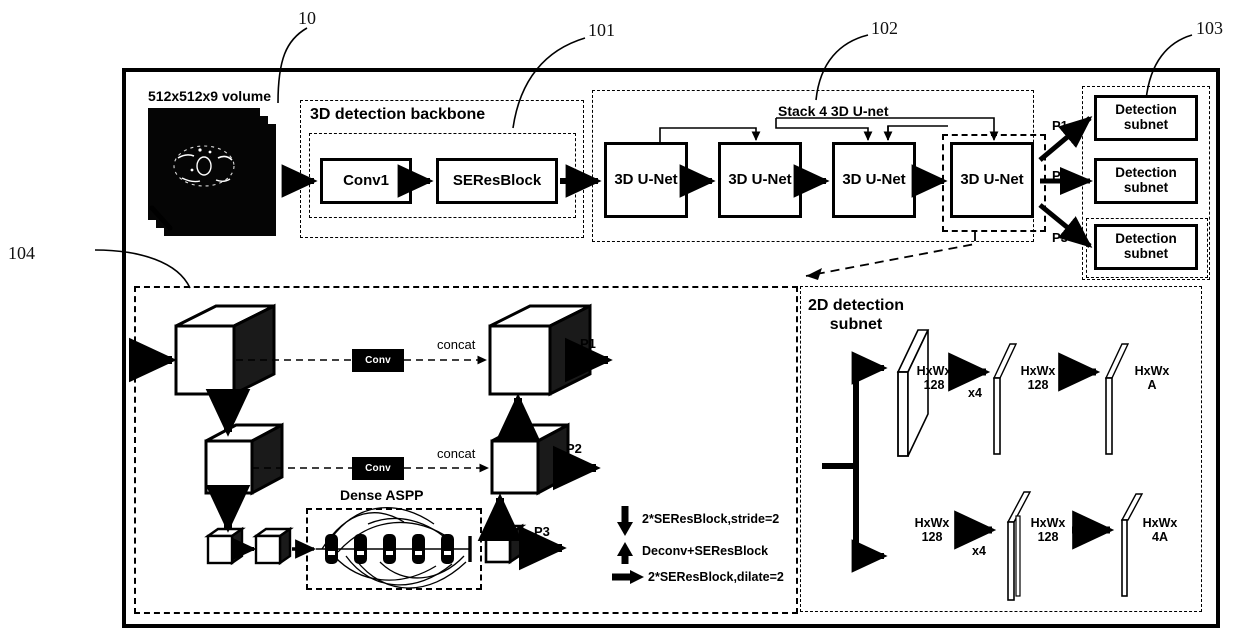  What do you see at coordinates (574, 448) in the screenshot?
I see `unet-output-p2: P2` at bounding box center [574, 448].